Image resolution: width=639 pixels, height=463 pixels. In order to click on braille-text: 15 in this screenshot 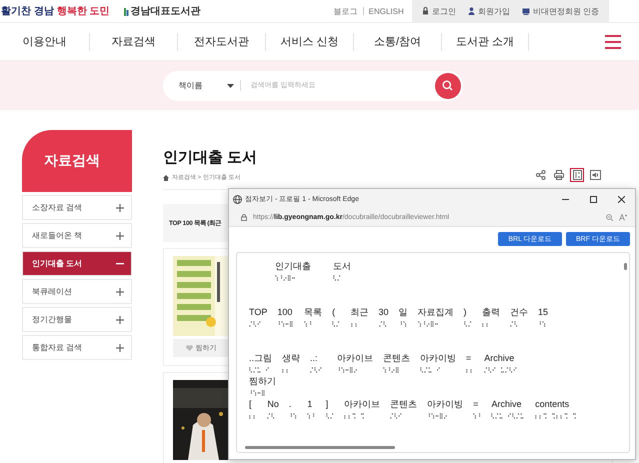, I will do `click(543, 312)`.